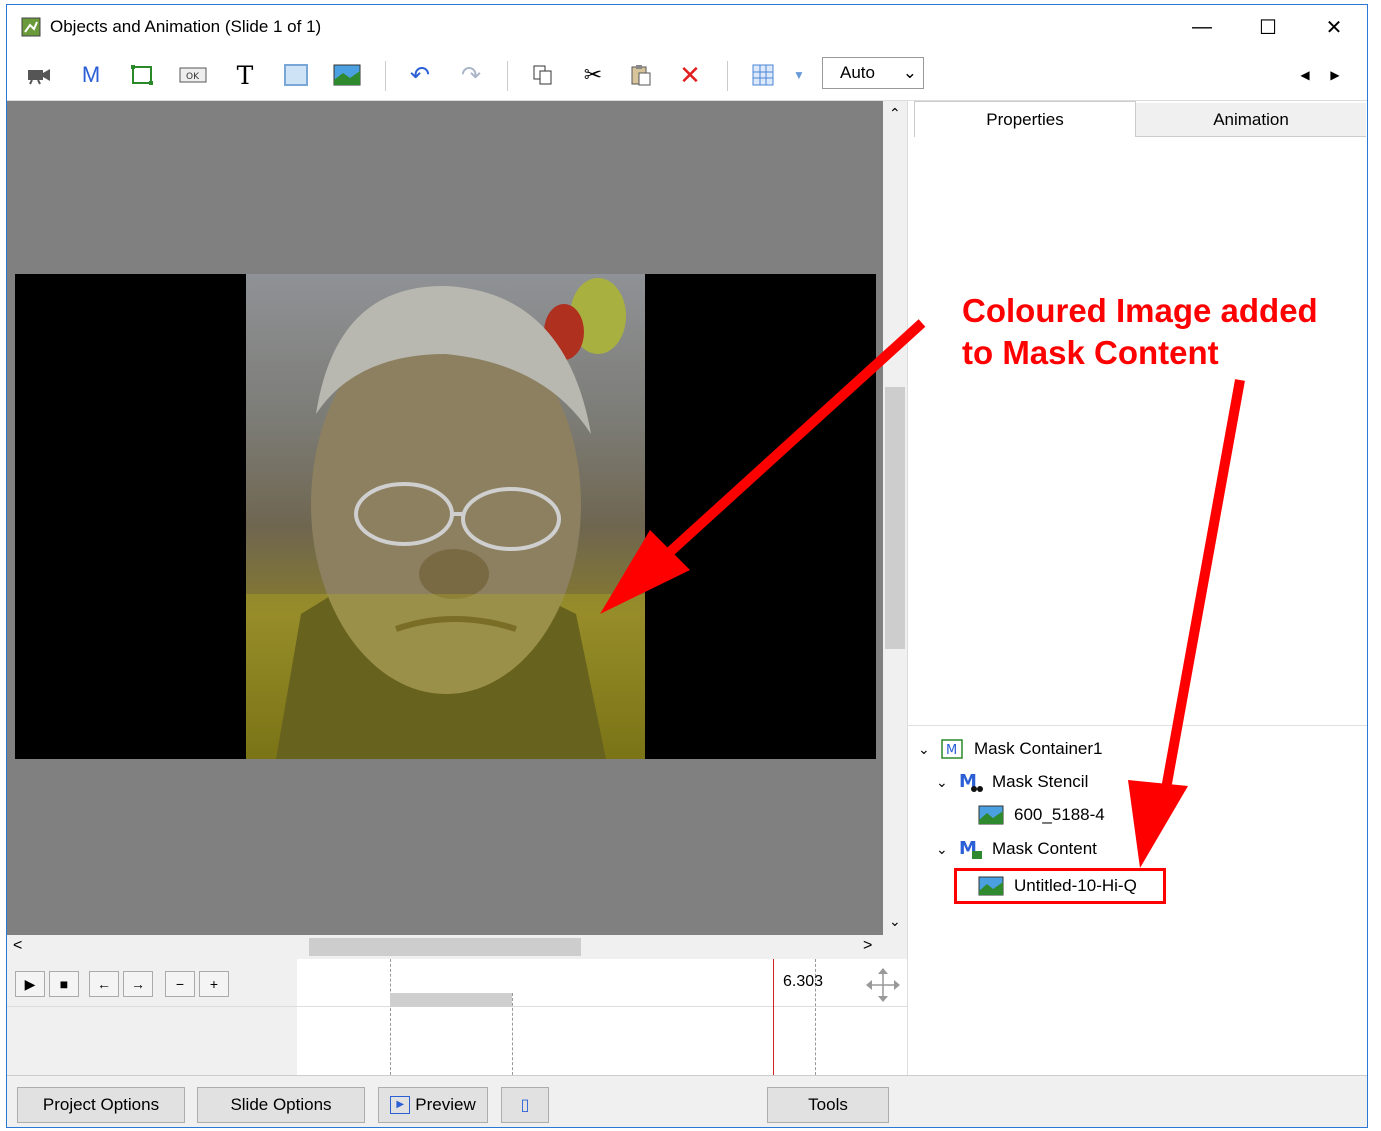 This screenshot has height=1131, width=1381. Describe the element at coordinates (1202, 590) in the screenshot. I see `arrow-to-tree` at that location.